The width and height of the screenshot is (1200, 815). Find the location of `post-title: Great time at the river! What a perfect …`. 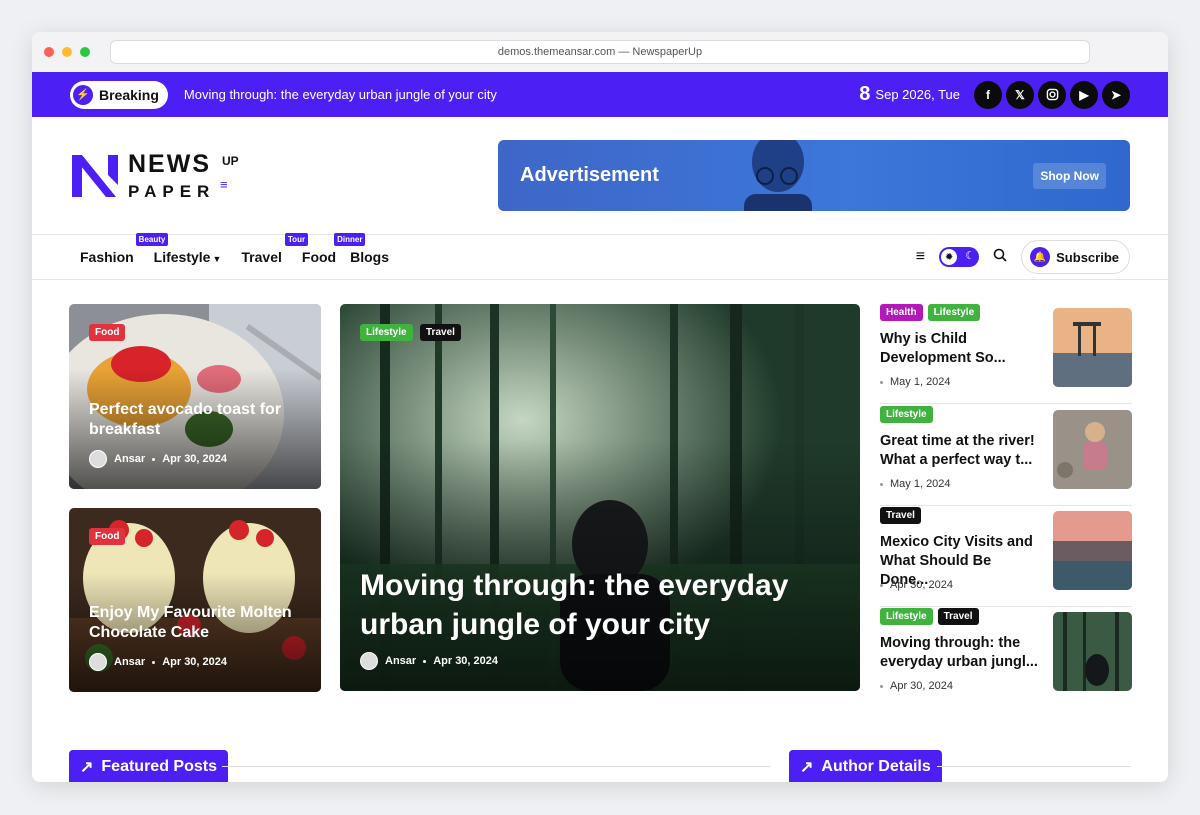

post-title: Great time at the river! What a perfect … is located at coordinates (960, 451).